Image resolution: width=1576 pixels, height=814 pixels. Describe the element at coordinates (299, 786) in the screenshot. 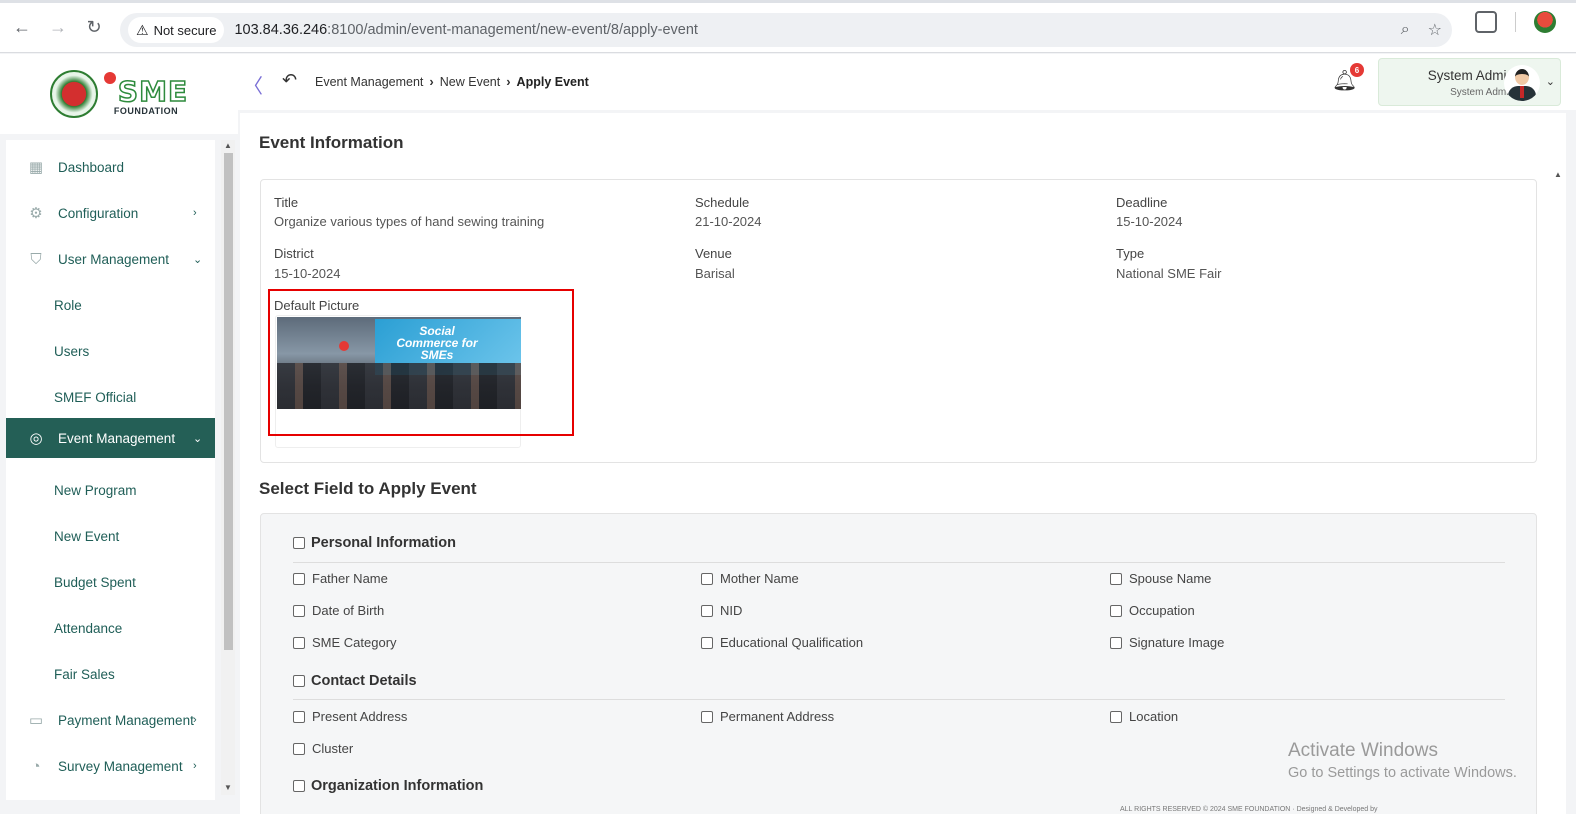

I see `organization-information-checkbox` at that location.